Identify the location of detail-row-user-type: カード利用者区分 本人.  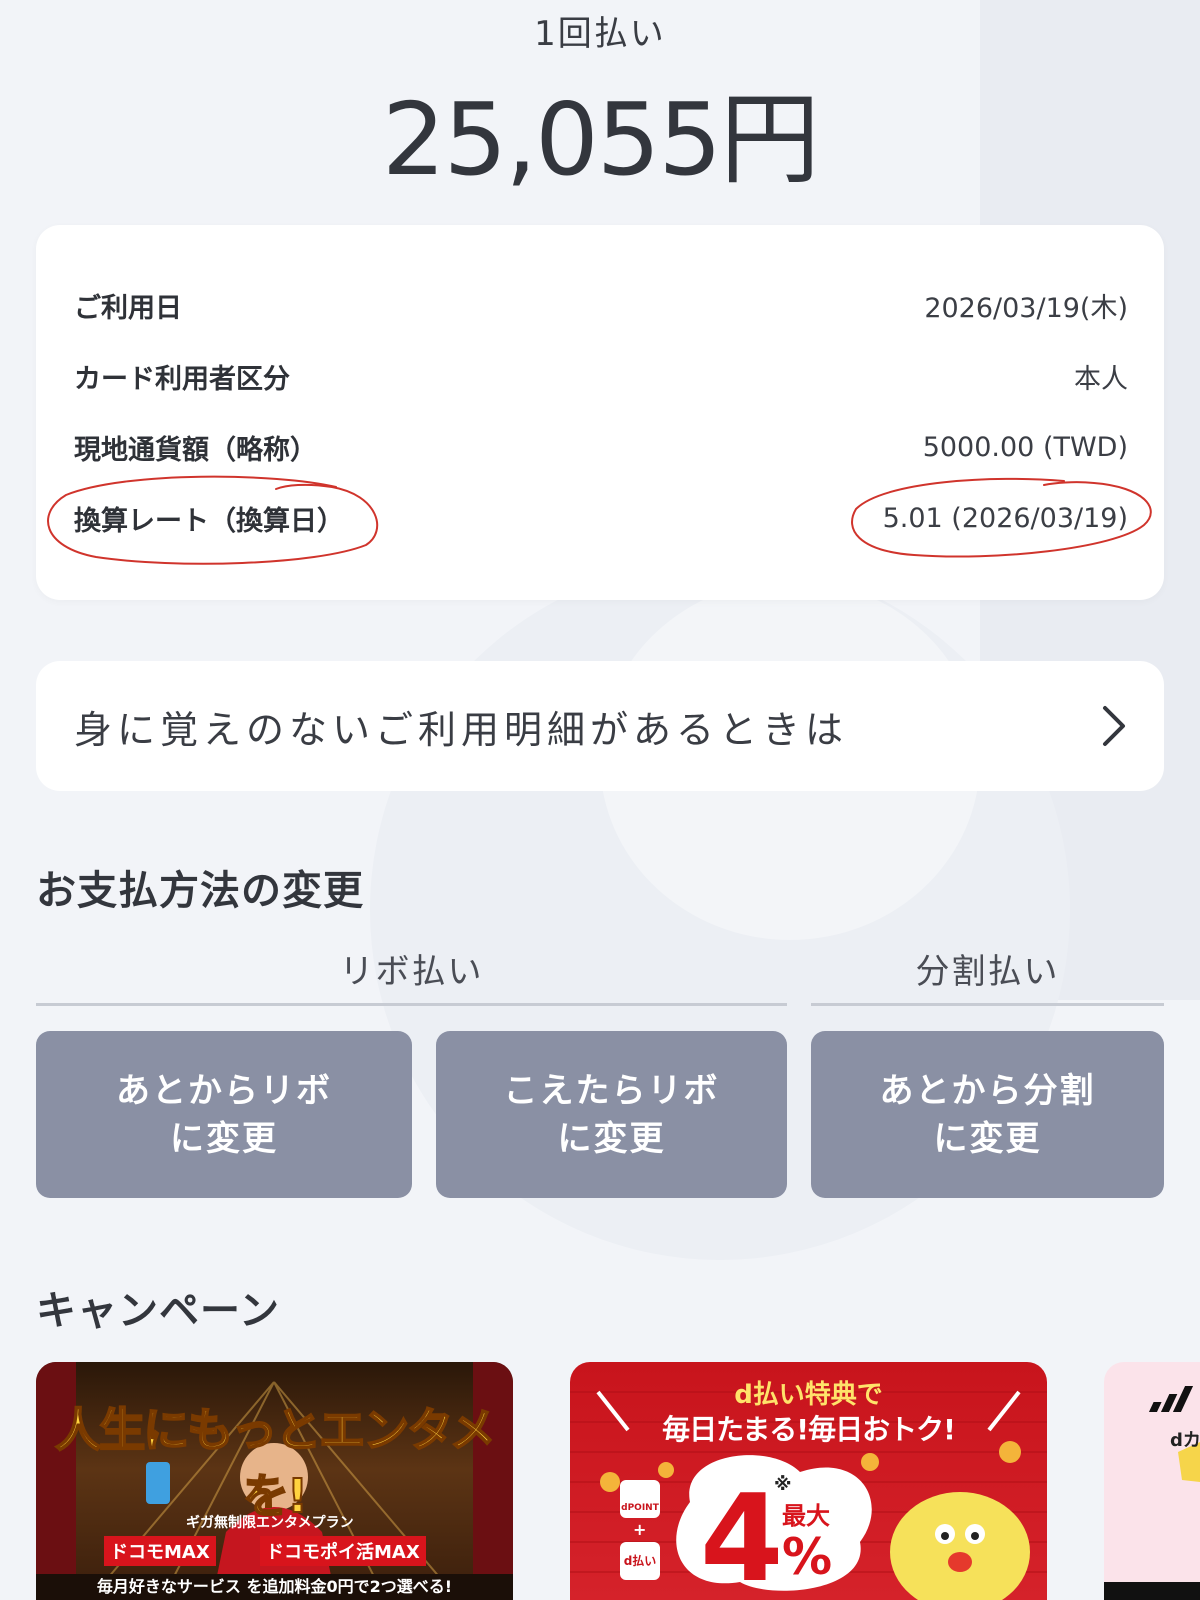
(601, 376).